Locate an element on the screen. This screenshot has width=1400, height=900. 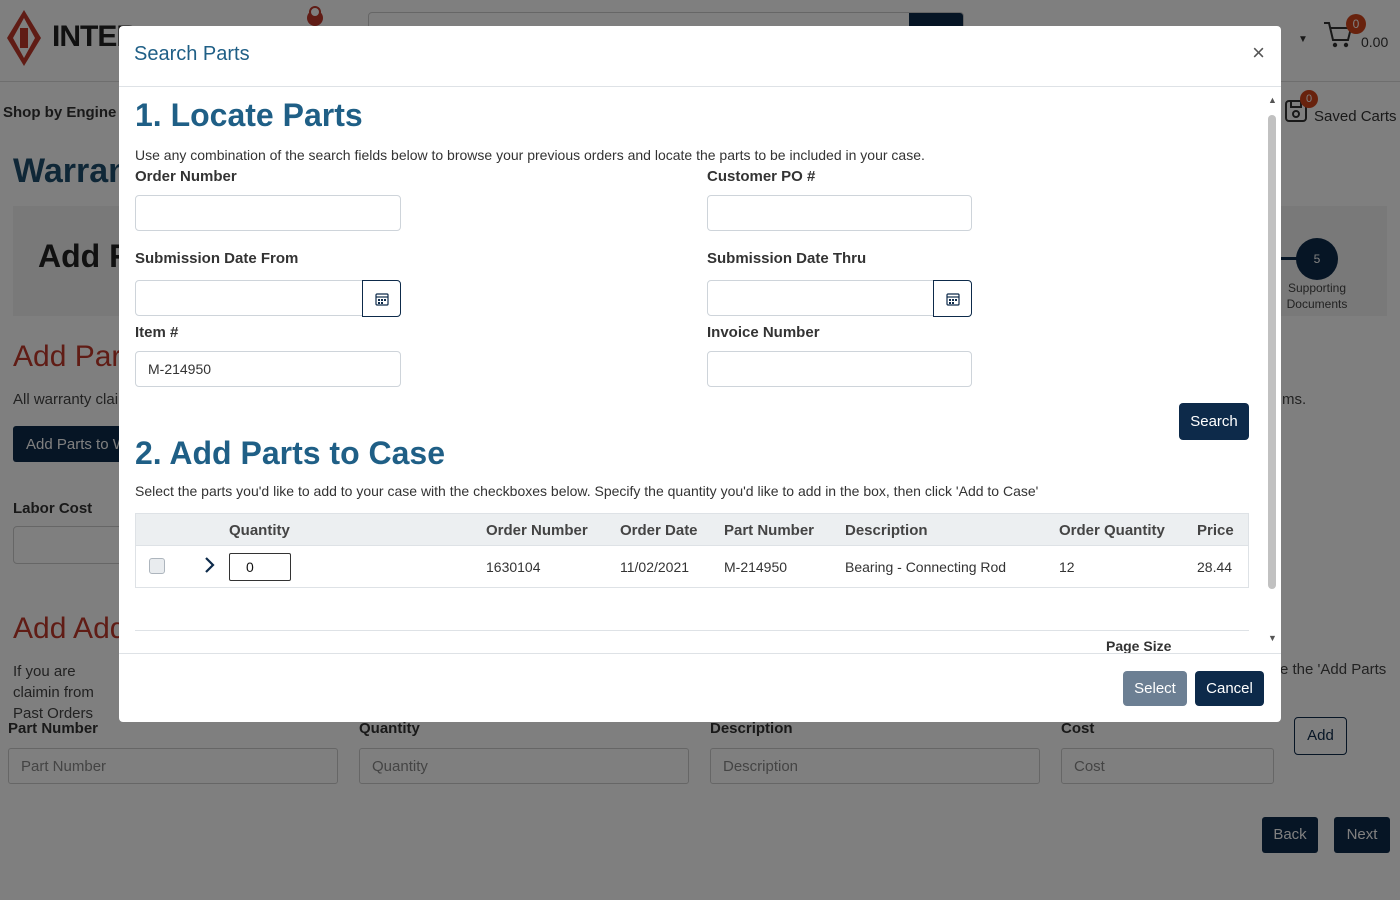
row-checkbox is located at coordinates (157, 566).